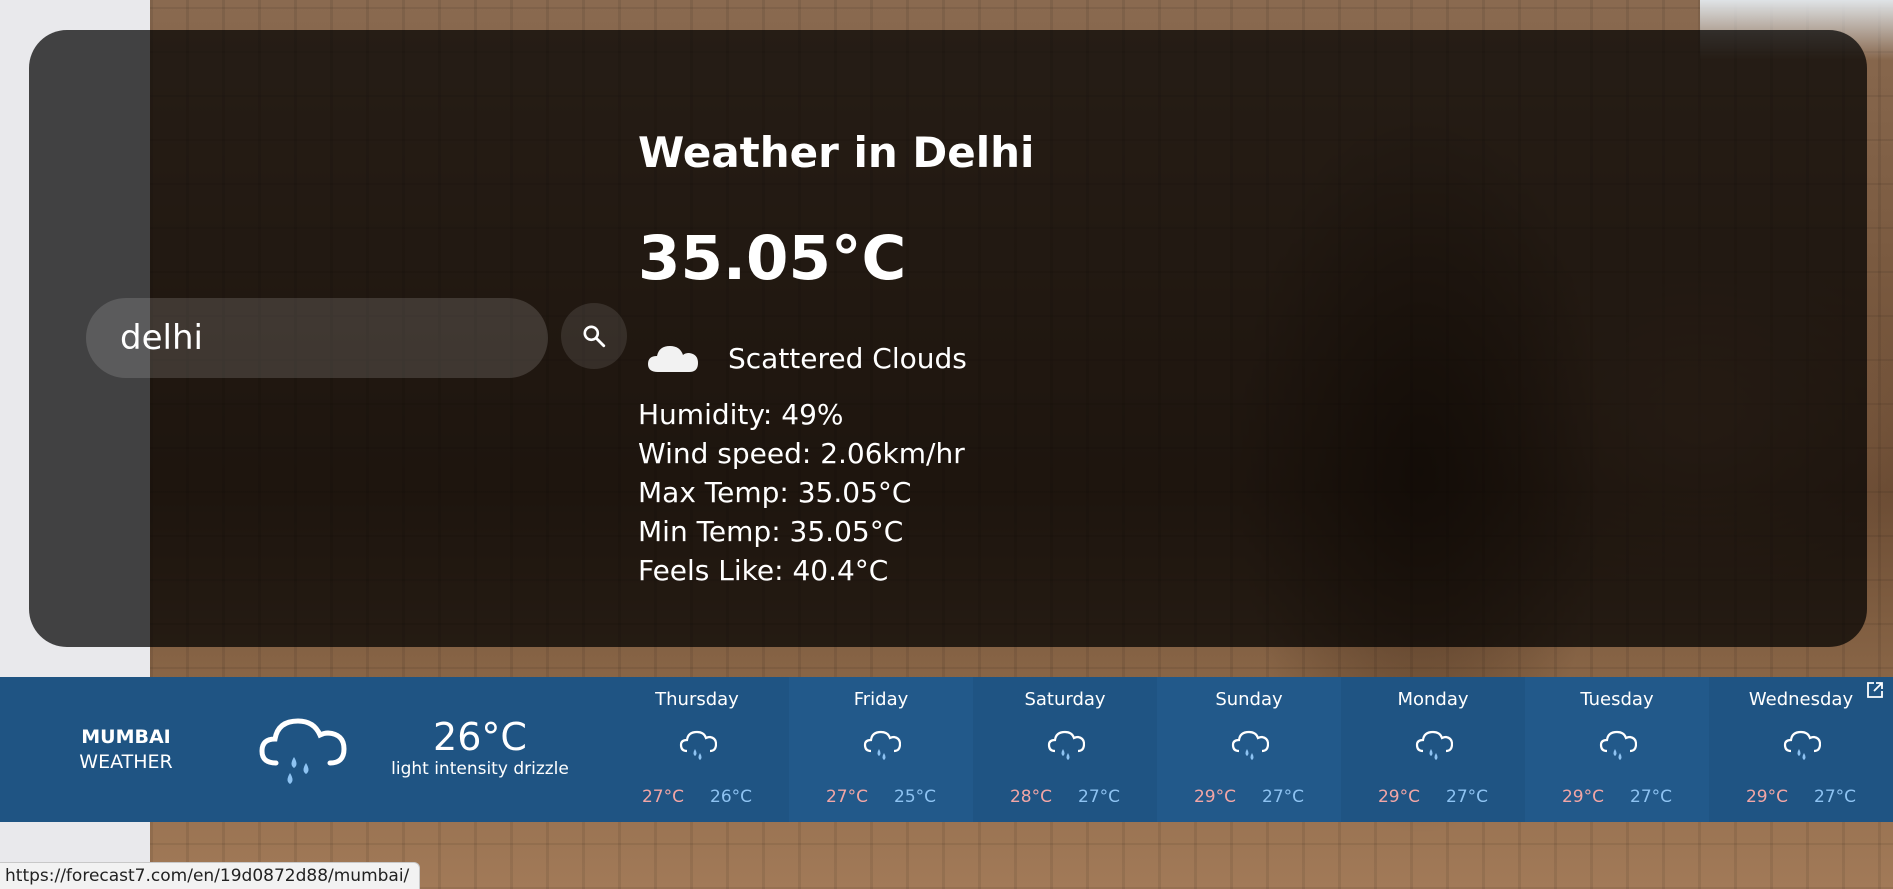 Image resolution: width=1893 pixels, height=889 pixels. I want to click on day-low: 25°C, so click(915, 797).